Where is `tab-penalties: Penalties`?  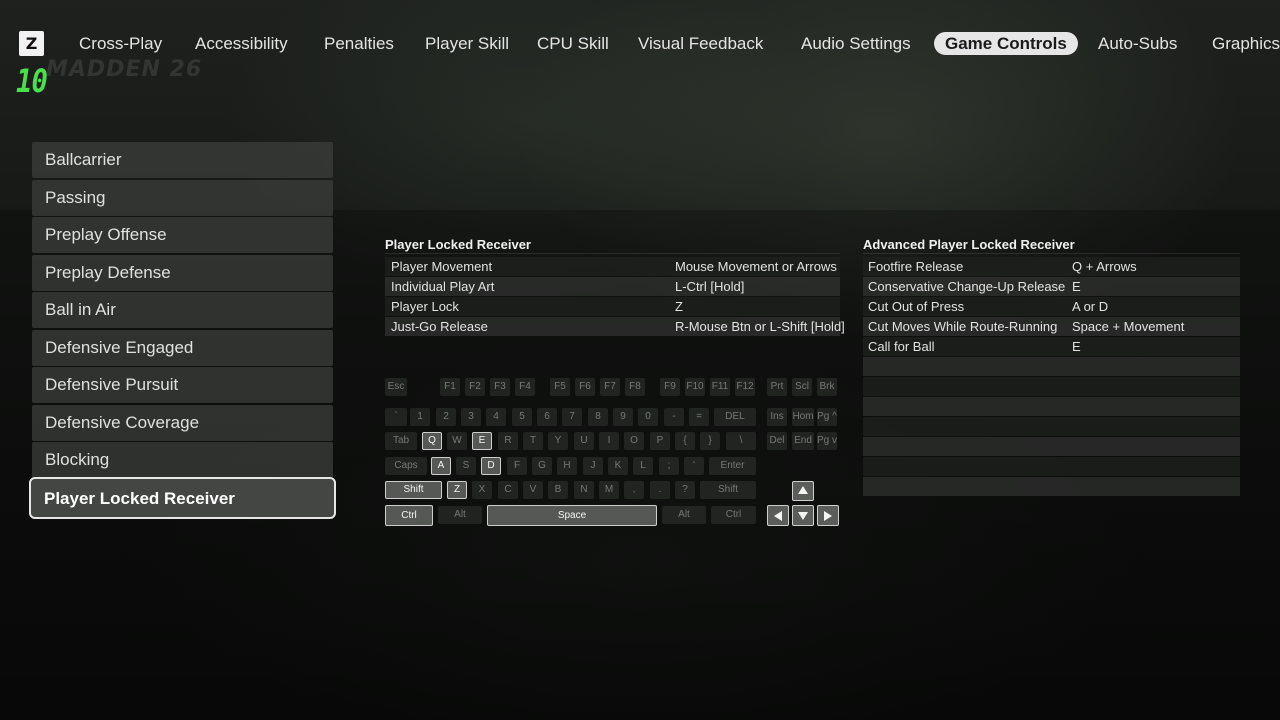 tab-penalties: Penalties is located at coordinates (359, 43).